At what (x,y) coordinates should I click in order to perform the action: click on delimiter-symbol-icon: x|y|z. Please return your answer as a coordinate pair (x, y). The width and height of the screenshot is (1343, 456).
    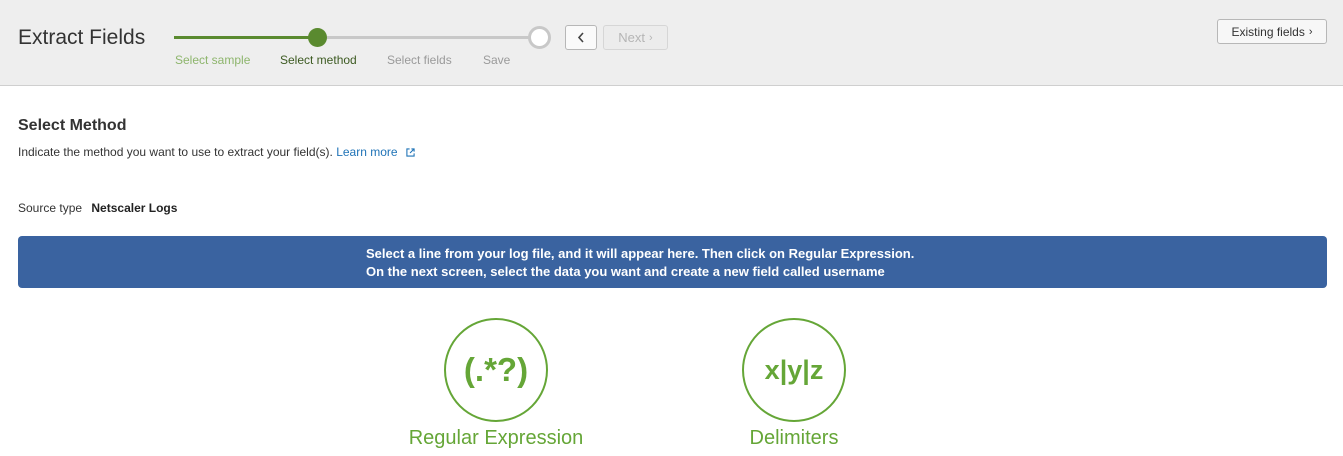
    Looking at the image, I should click on (794, 370).